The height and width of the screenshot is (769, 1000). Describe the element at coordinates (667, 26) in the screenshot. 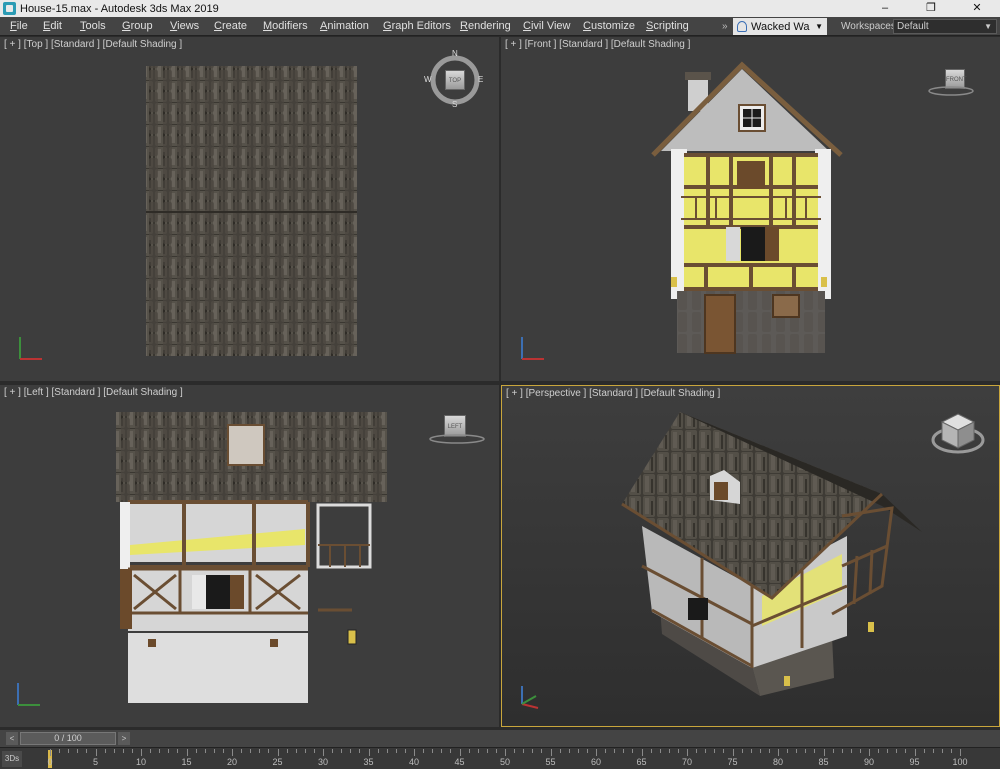

I see `menu-scripting: Scripting` at that location.